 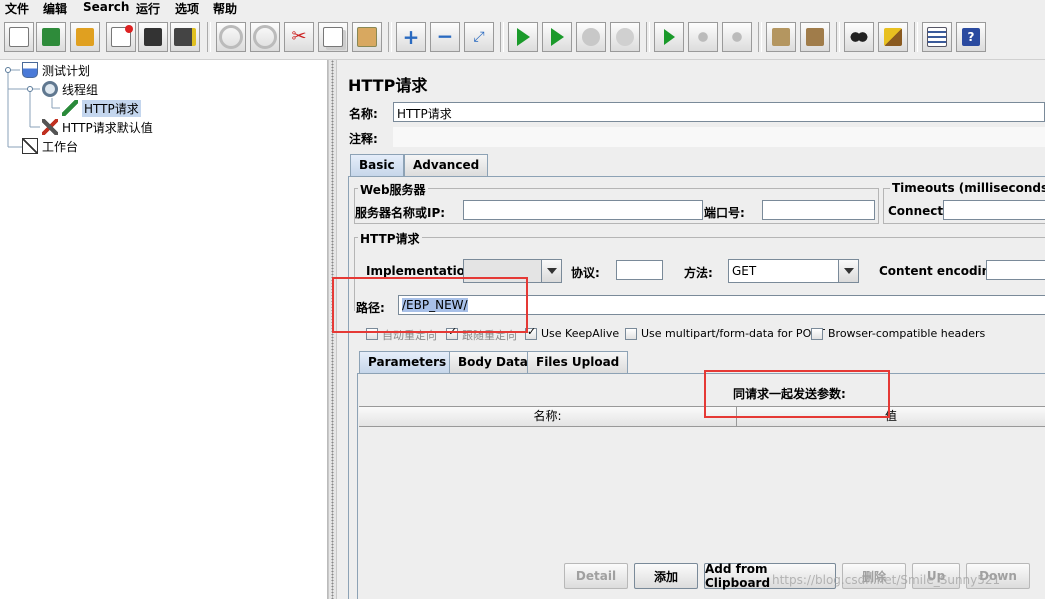 What do you see at coordinates (377, 165) in the screenshot?
I see `tab-basic: Basic` at bounding box center [377, 165].